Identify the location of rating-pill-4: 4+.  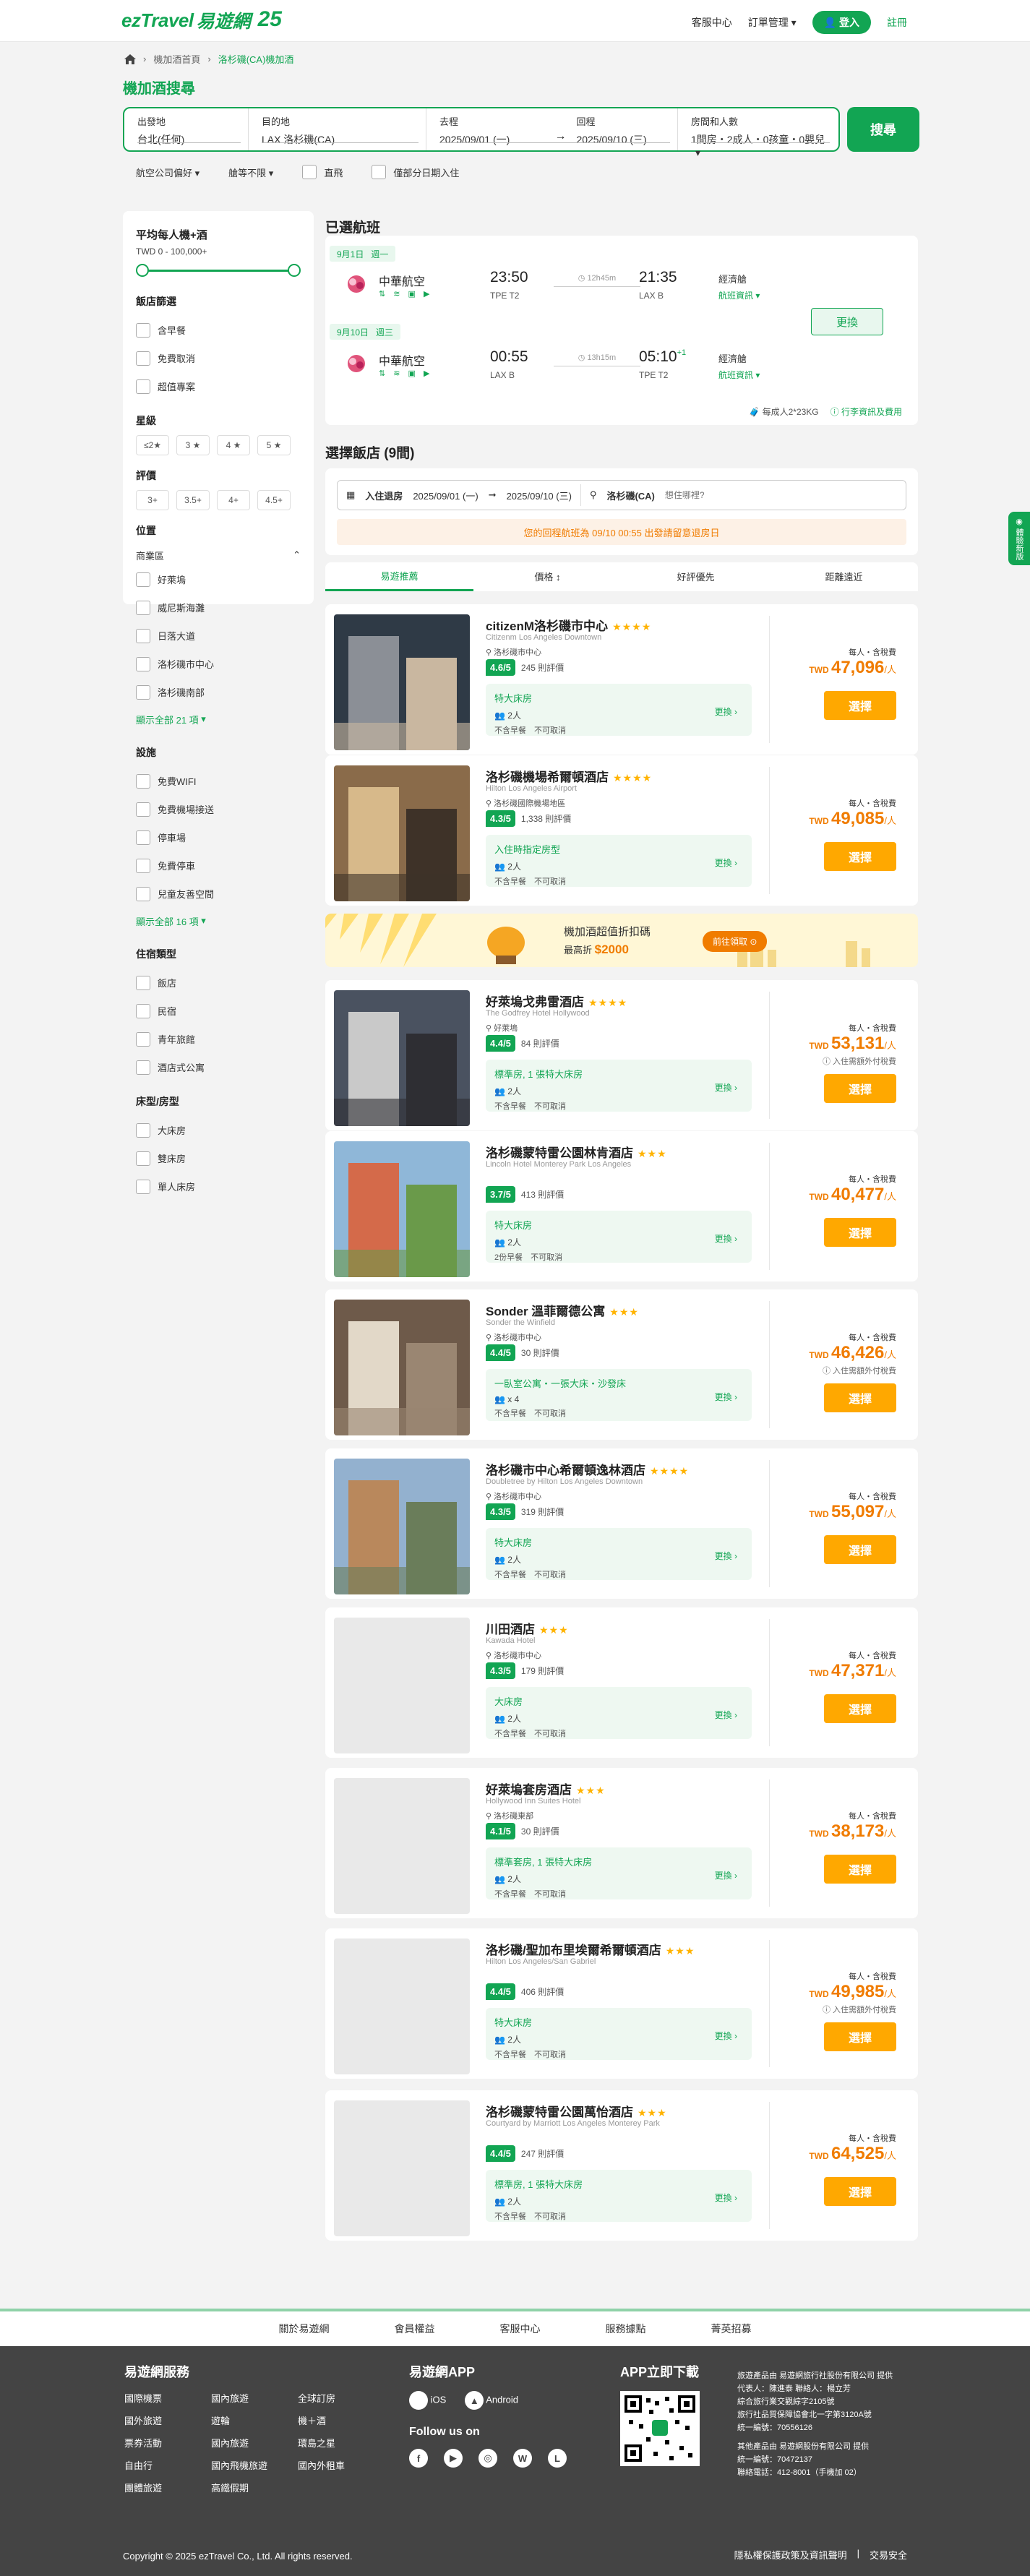
(233, 500).